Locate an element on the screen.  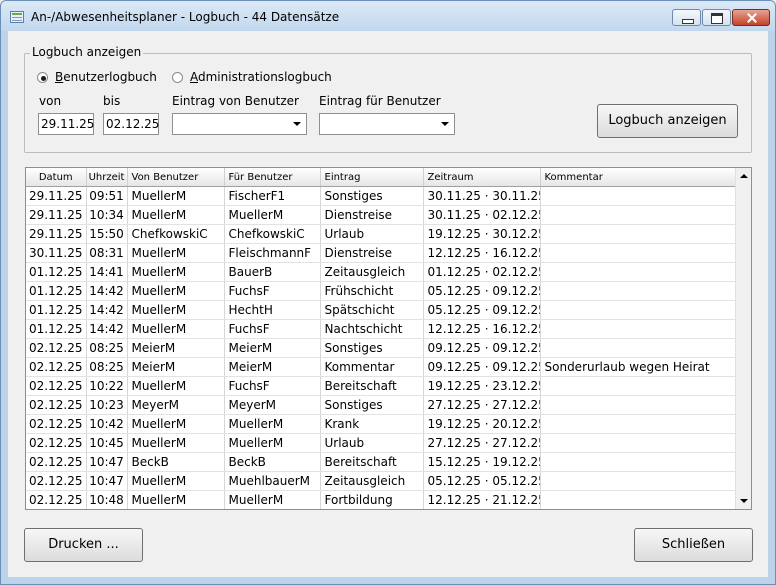
scroll-up-icon is located at coordinates (743, 176).